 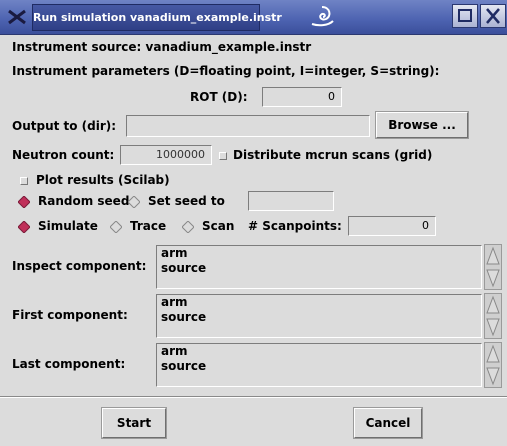 What do you see at coordinates (302, 97) in the screenshot?
I see `rot-input: 0` at bounding box center [302, 97].